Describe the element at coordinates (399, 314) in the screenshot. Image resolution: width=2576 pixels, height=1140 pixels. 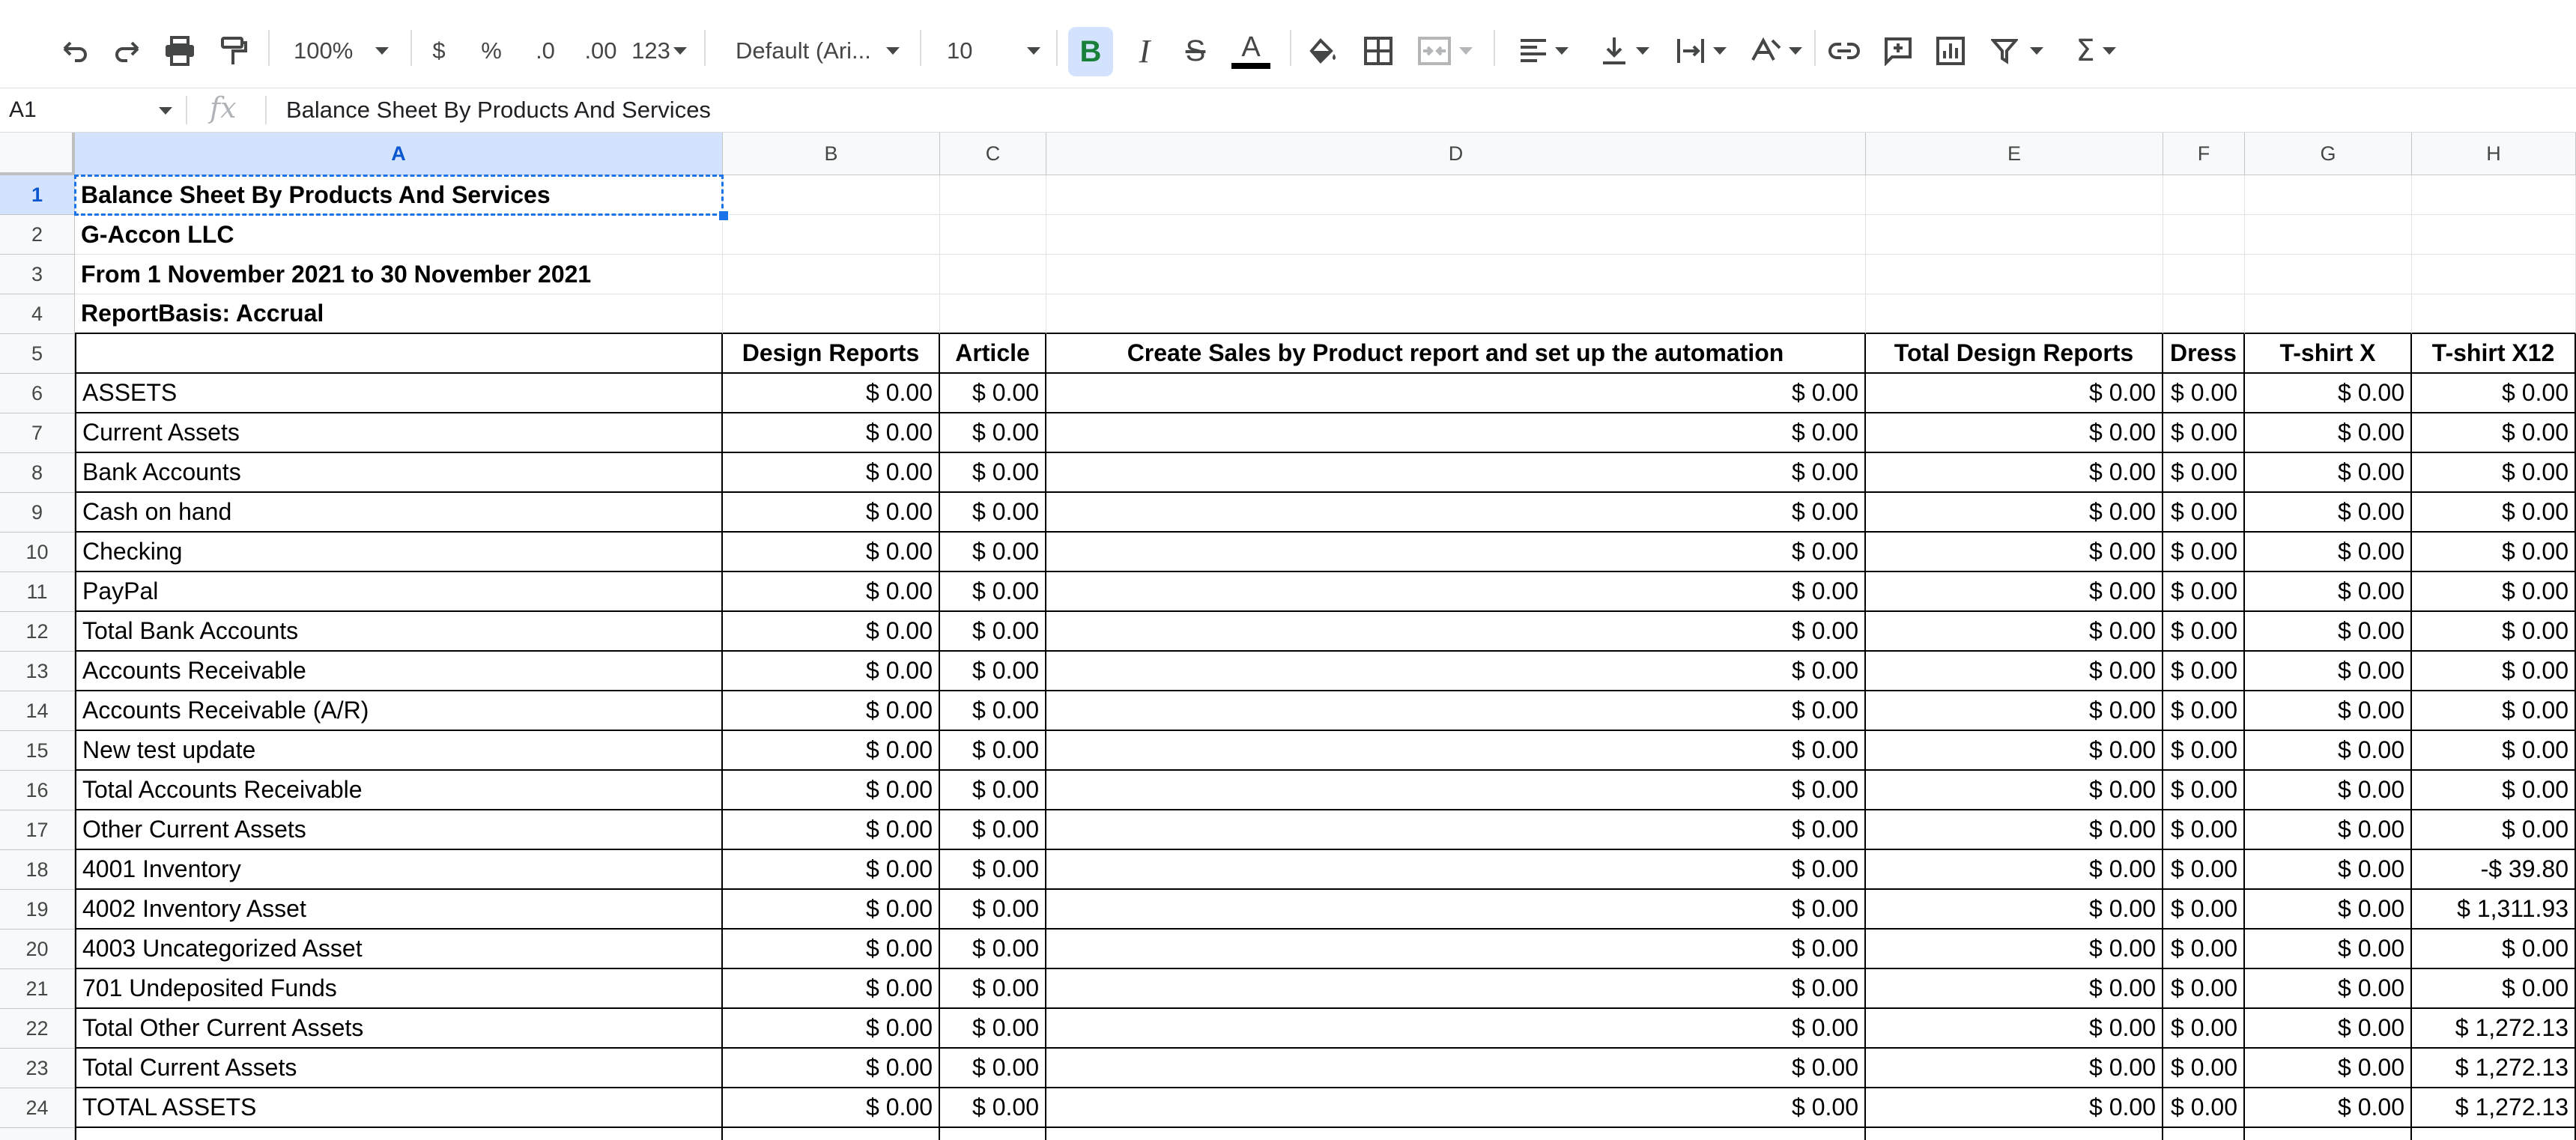
I see `report-title-cell: ReportBasis: Accrual` at that location.